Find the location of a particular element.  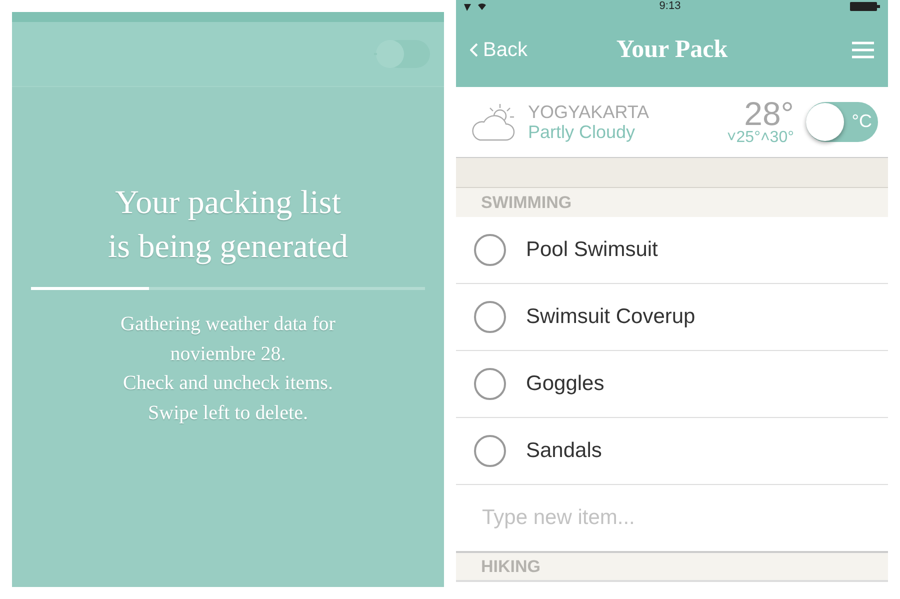

item-label: Goggles is located at coordinates (565, 384).